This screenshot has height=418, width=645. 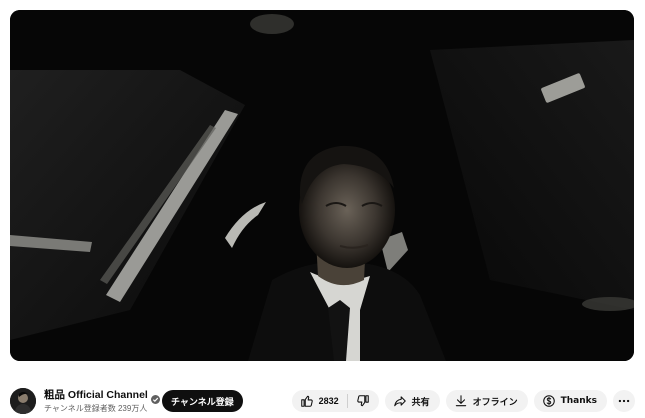 I want to click on subscriber-count: チャンネル登録者数 239万人, so click(x=96, y=408).